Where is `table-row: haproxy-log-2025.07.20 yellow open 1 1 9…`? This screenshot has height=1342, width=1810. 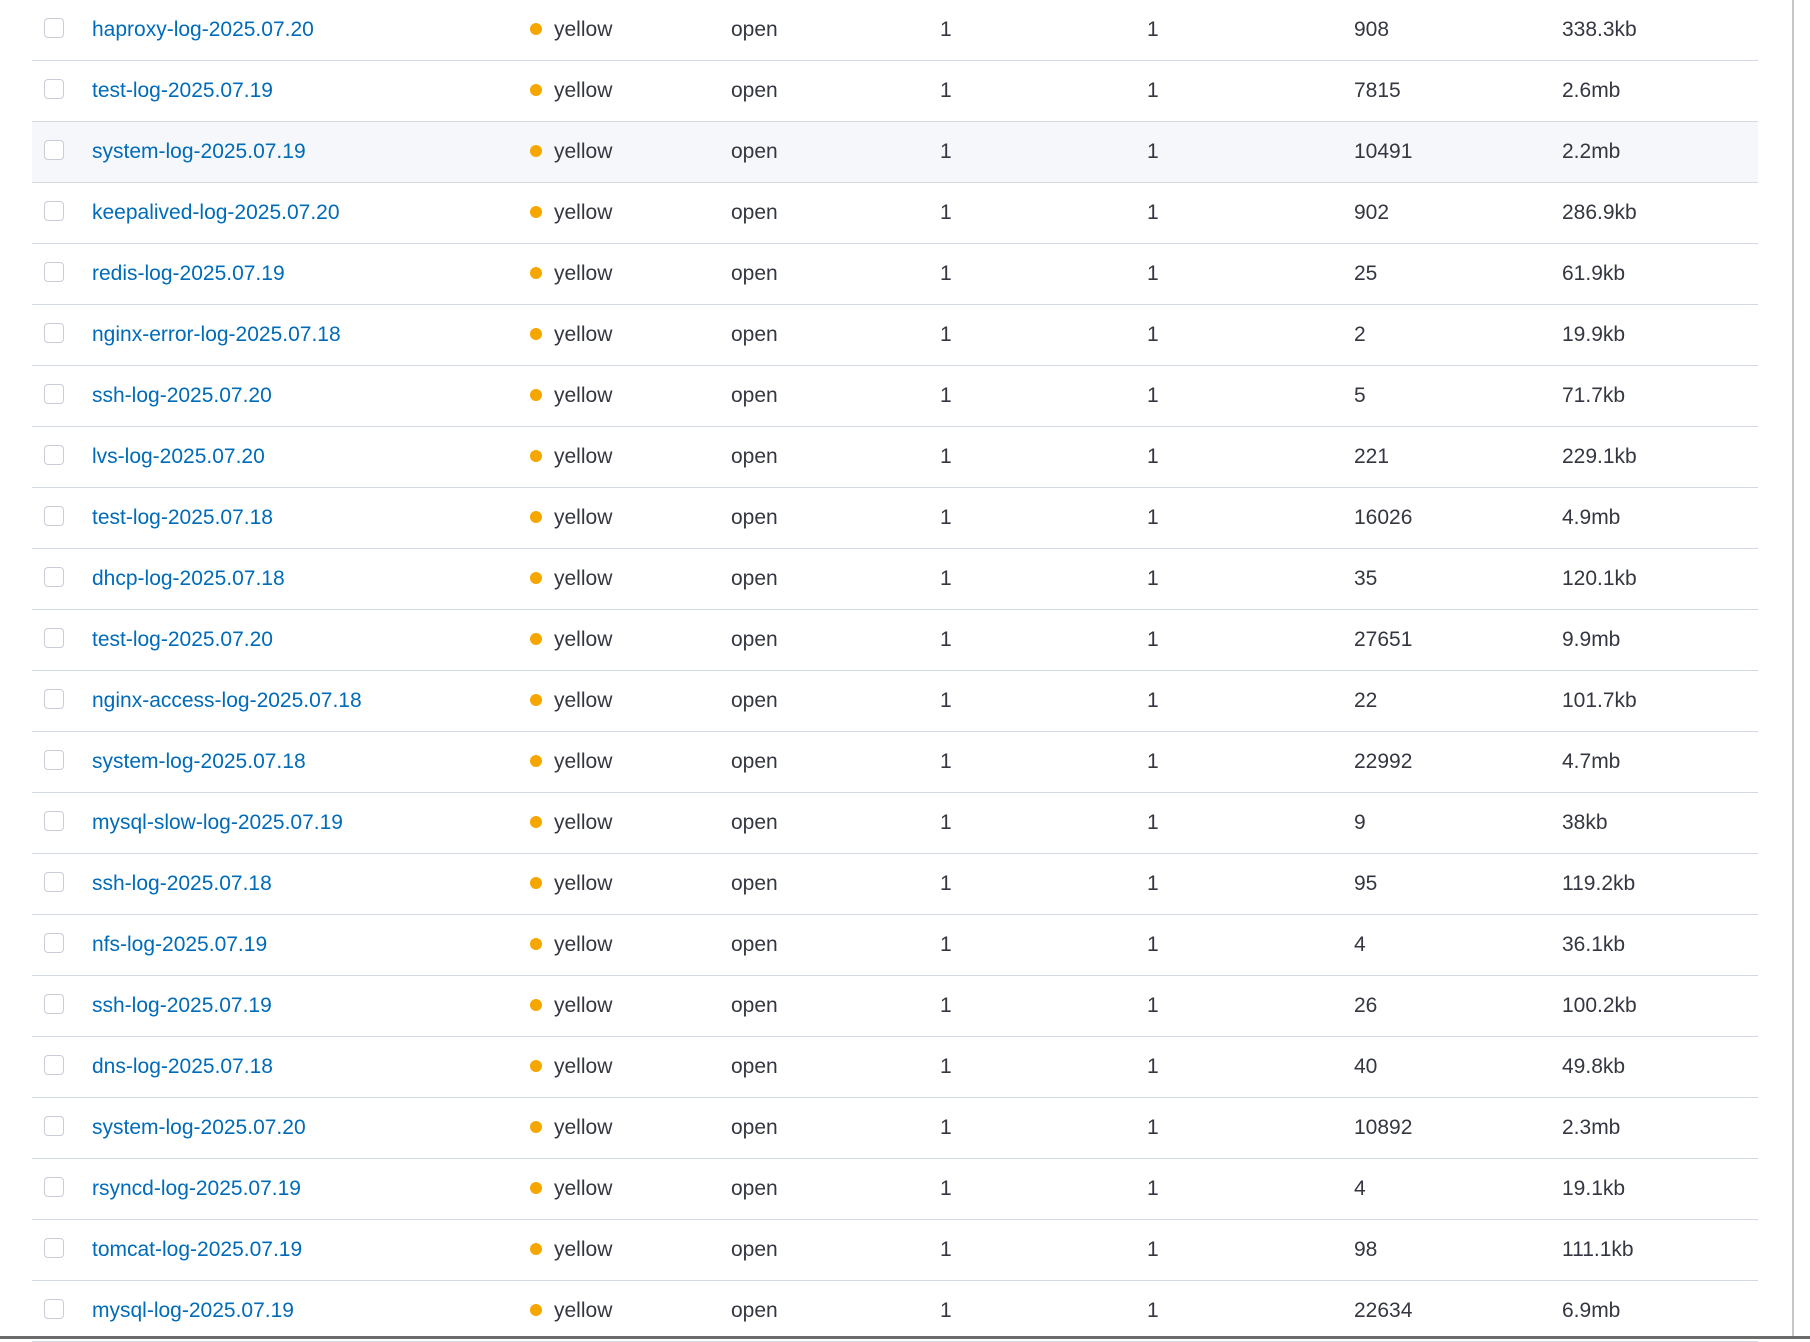 table-row: haproxy-log-2025.07.20 yellow open 1 1 9… is located at coordinates (895, 30).